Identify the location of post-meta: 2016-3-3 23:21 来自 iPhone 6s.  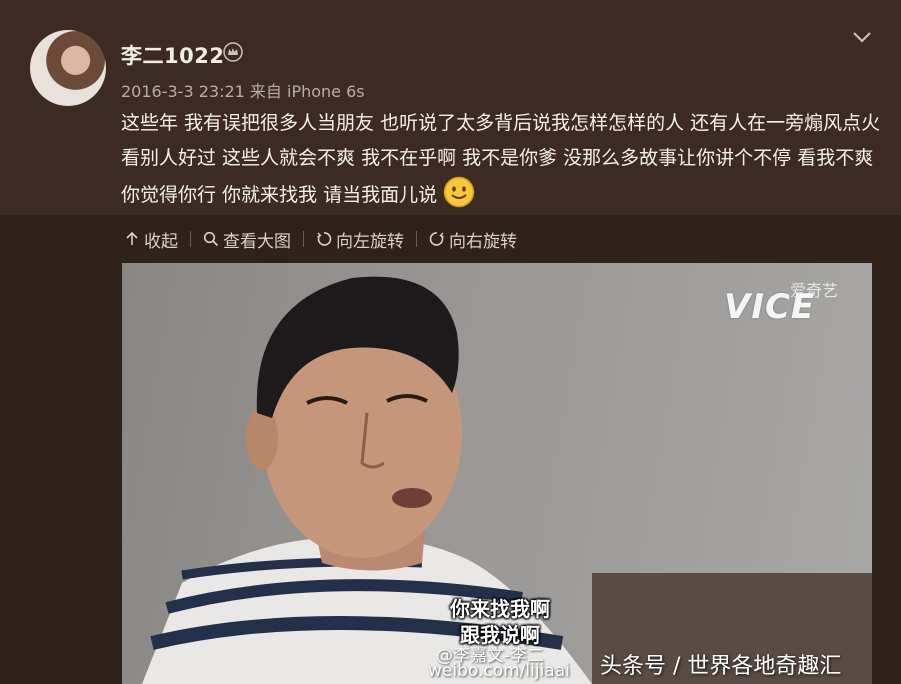
(243, 90).